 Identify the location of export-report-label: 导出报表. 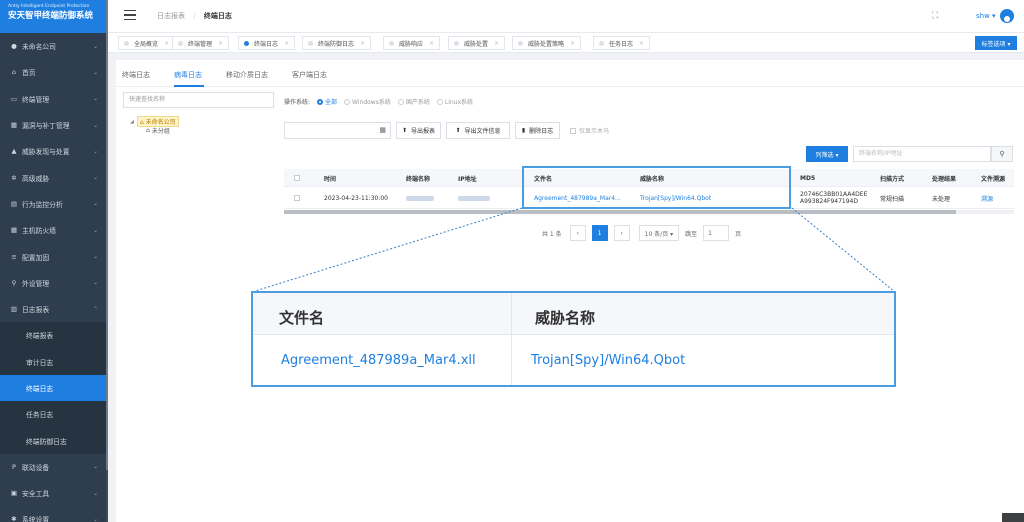
(423, 131).